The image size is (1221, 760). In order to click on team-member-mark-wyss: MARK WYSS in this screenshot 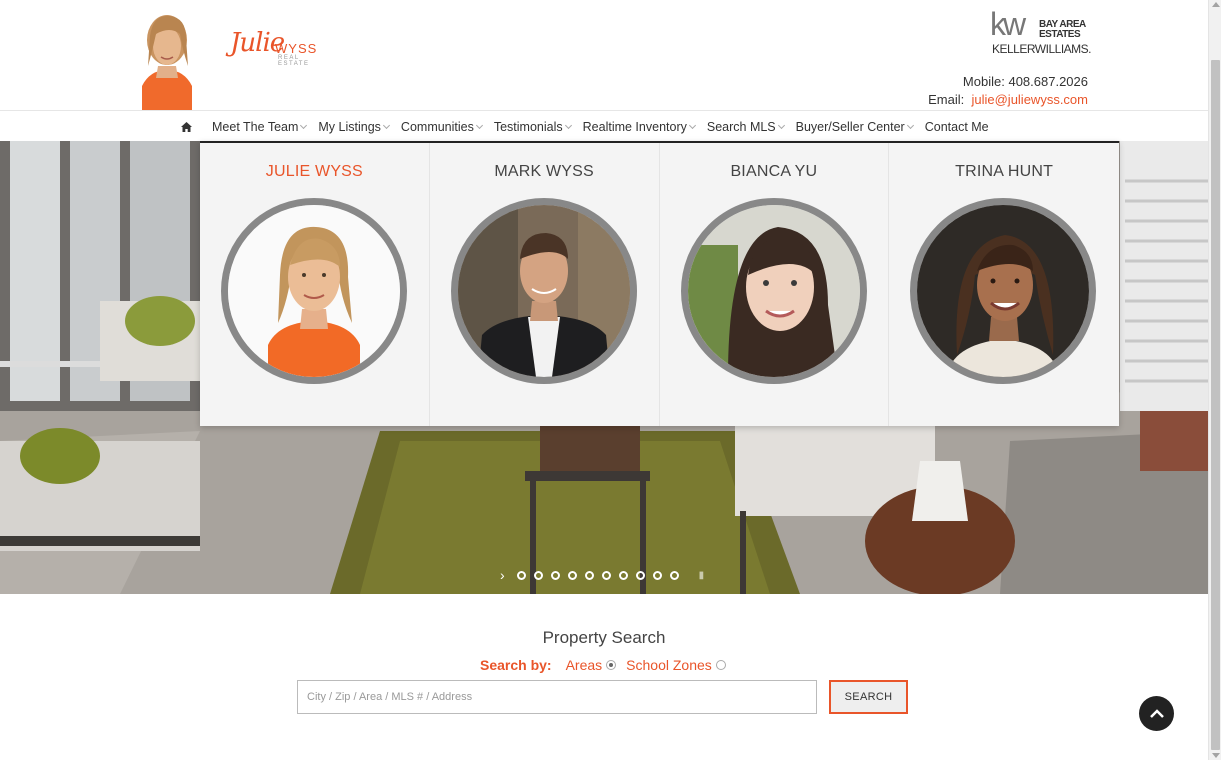, I will do `click(545, 284)`.